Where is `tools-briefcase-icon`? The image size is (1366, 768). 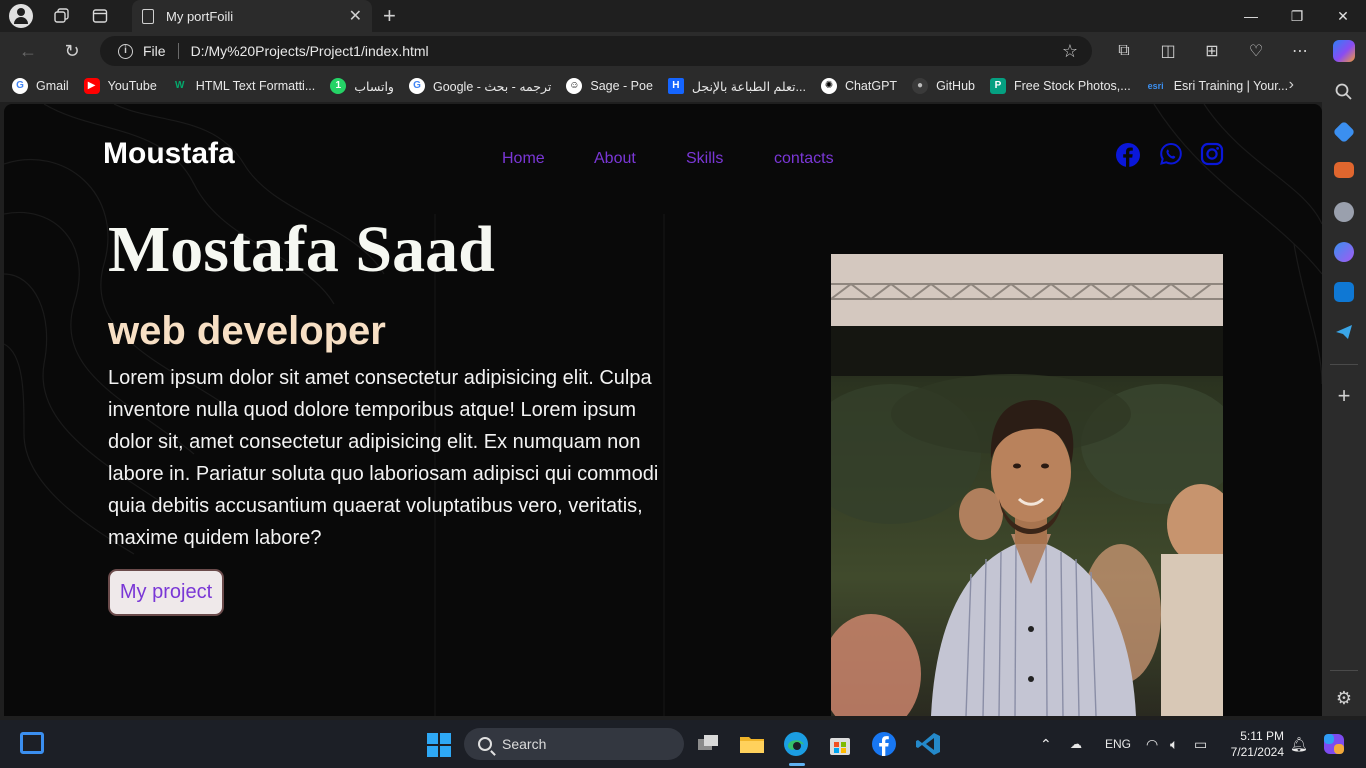
tools-briefcase-icon is located at coordinates (1344, 170).